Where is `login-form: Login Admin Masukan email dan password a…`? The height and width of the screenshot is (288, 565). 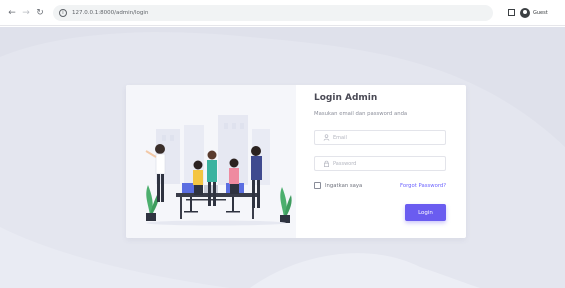 login-form: Login Admin Masukan email dan password a… is located at coordinates (384, 161).